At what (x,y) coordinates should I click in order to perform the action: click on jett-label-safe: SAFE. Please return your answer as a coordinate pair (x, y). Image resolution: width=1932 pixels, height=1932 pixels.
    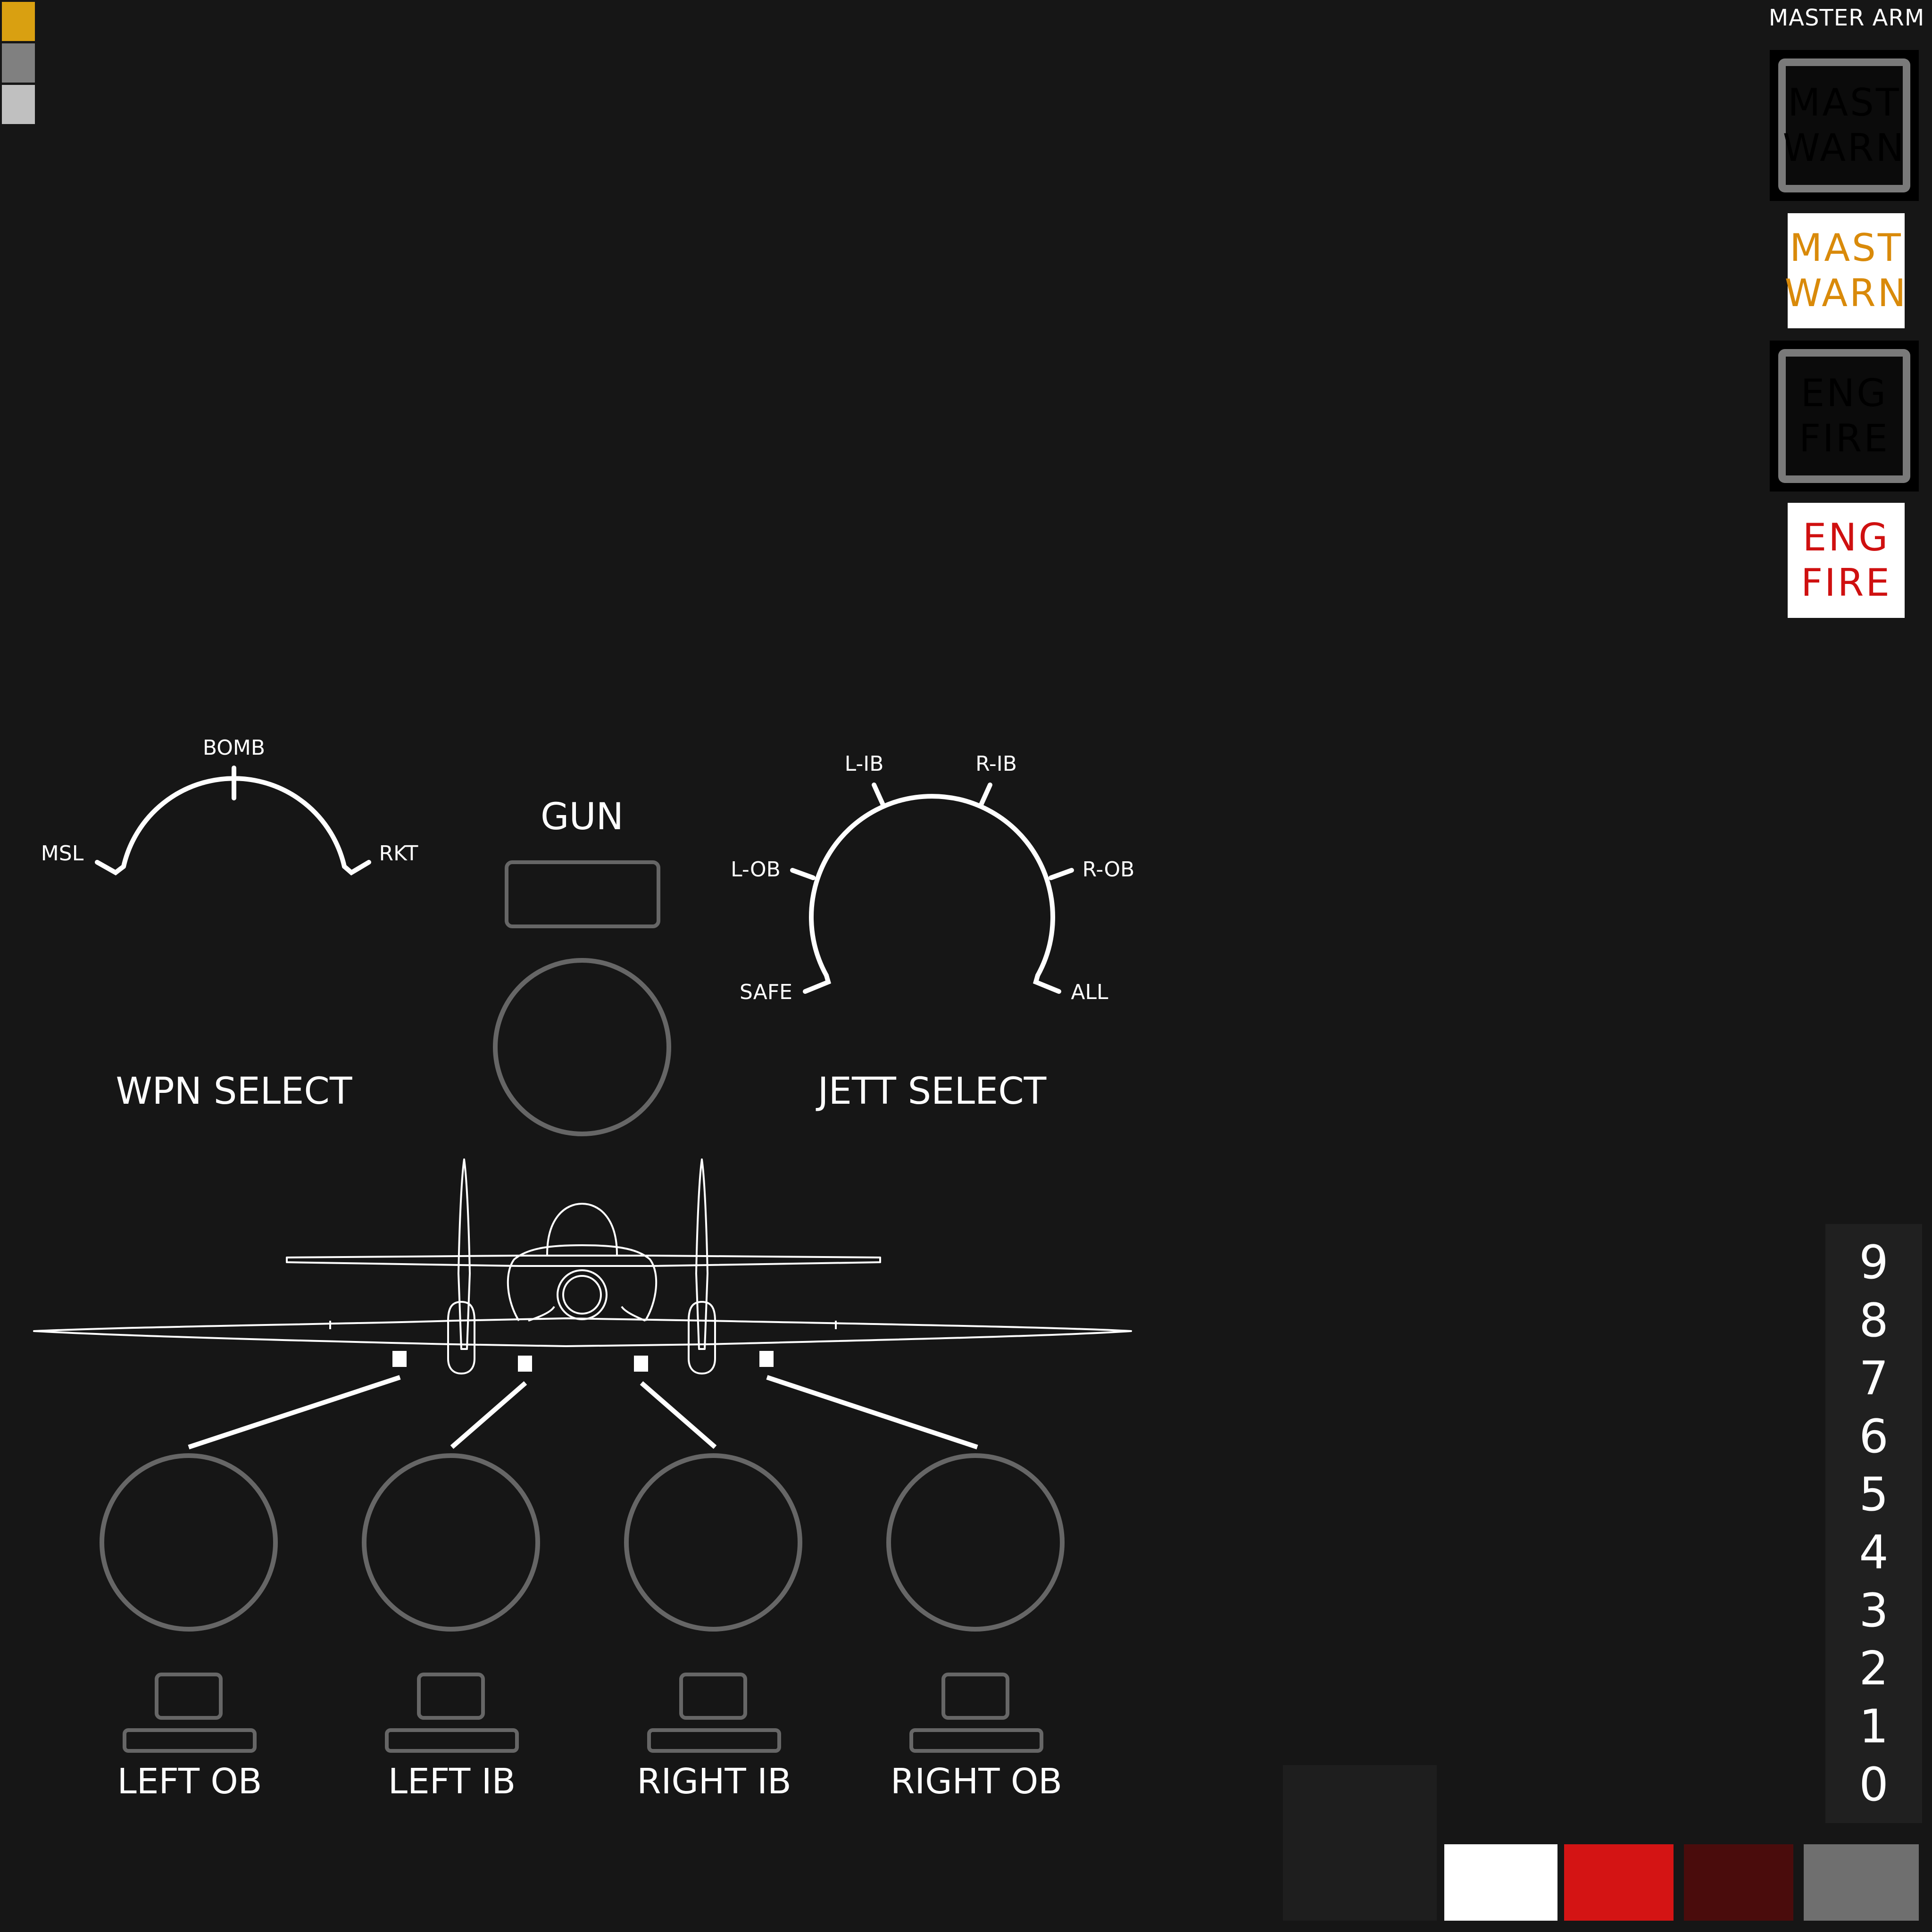
    Looking at the image, I should click on (766, 992).